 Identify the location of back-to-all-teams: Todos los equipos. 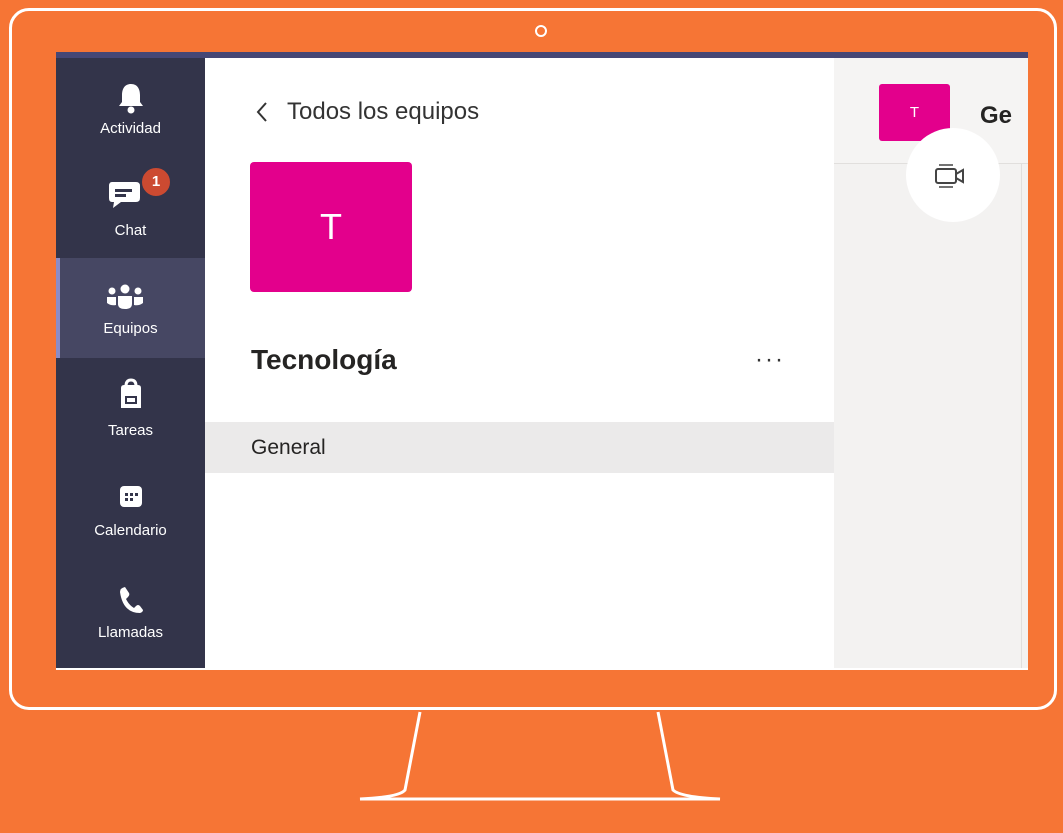
(367, 112).